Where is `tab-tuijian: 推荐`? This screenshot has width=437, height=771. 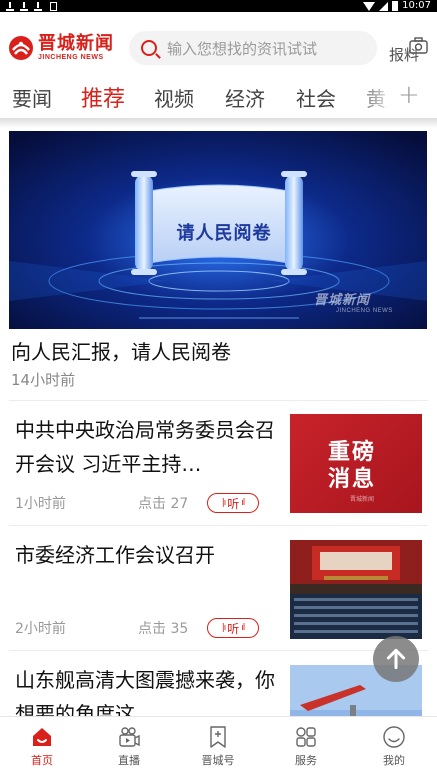 tab-tuijian: 推荐 is located at coordinates (103, 97).